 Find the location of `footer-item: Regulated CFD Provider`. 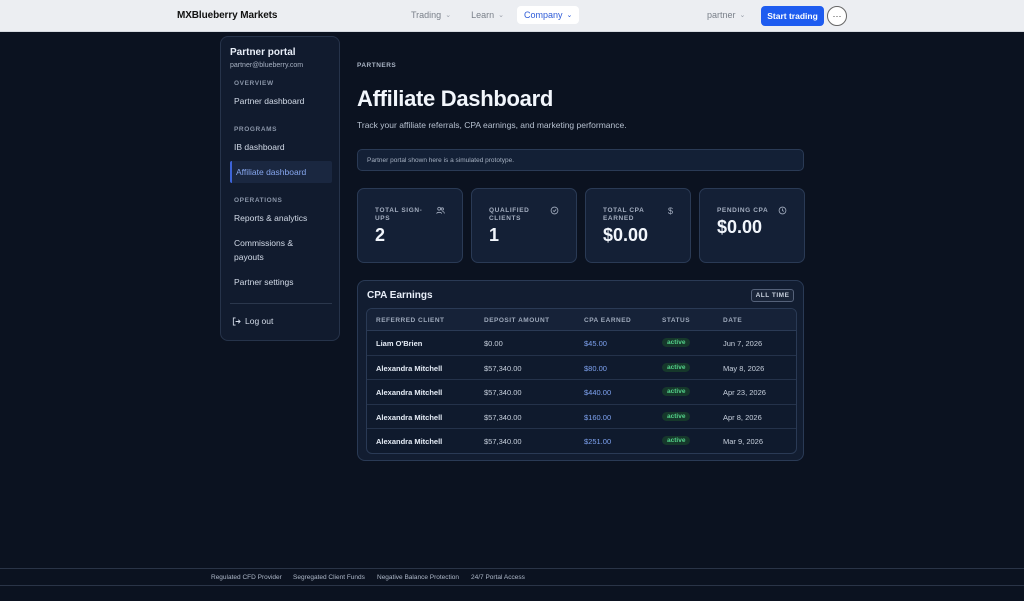

footer-item: Regulated CFD Provider is located at coordinates (246, 577).